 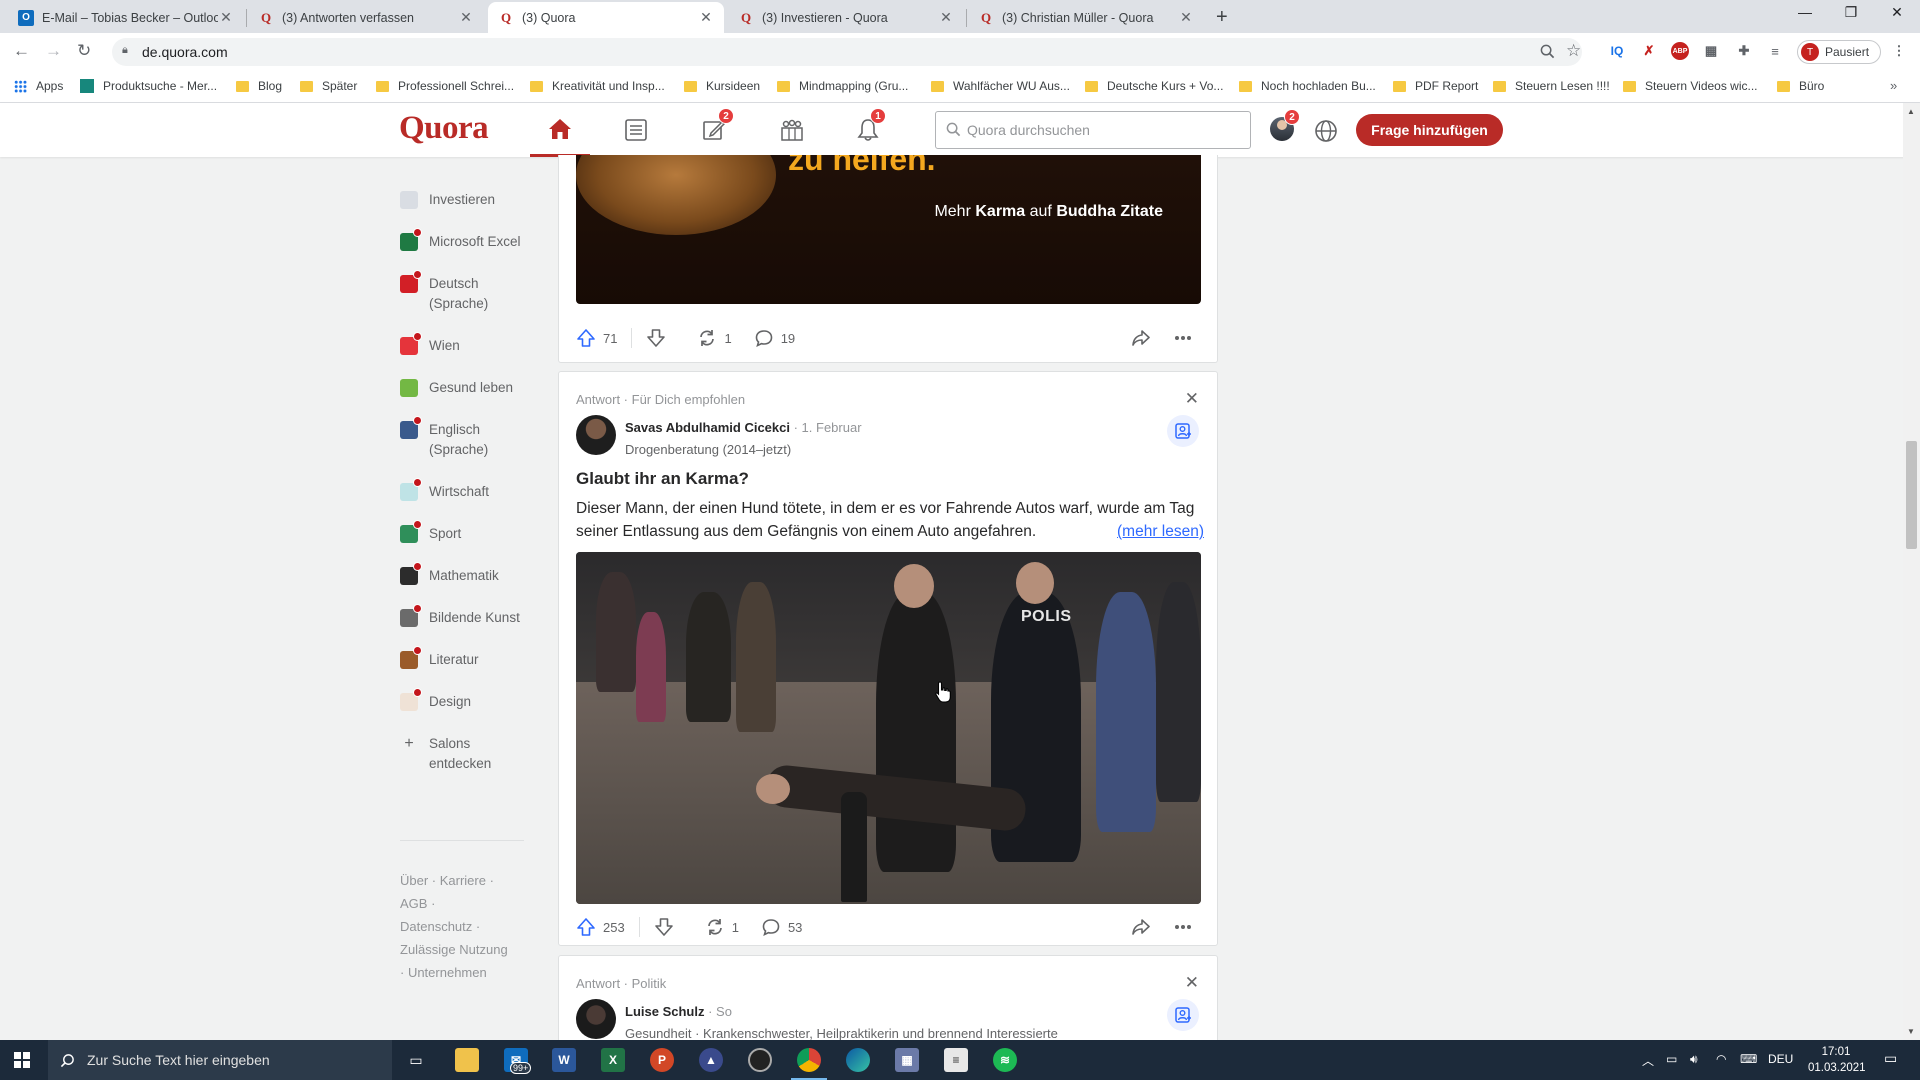 What do you see at coordinates (1102, 130) in the screenshot?
I see `search-input` at bounding box center [1102, 130].